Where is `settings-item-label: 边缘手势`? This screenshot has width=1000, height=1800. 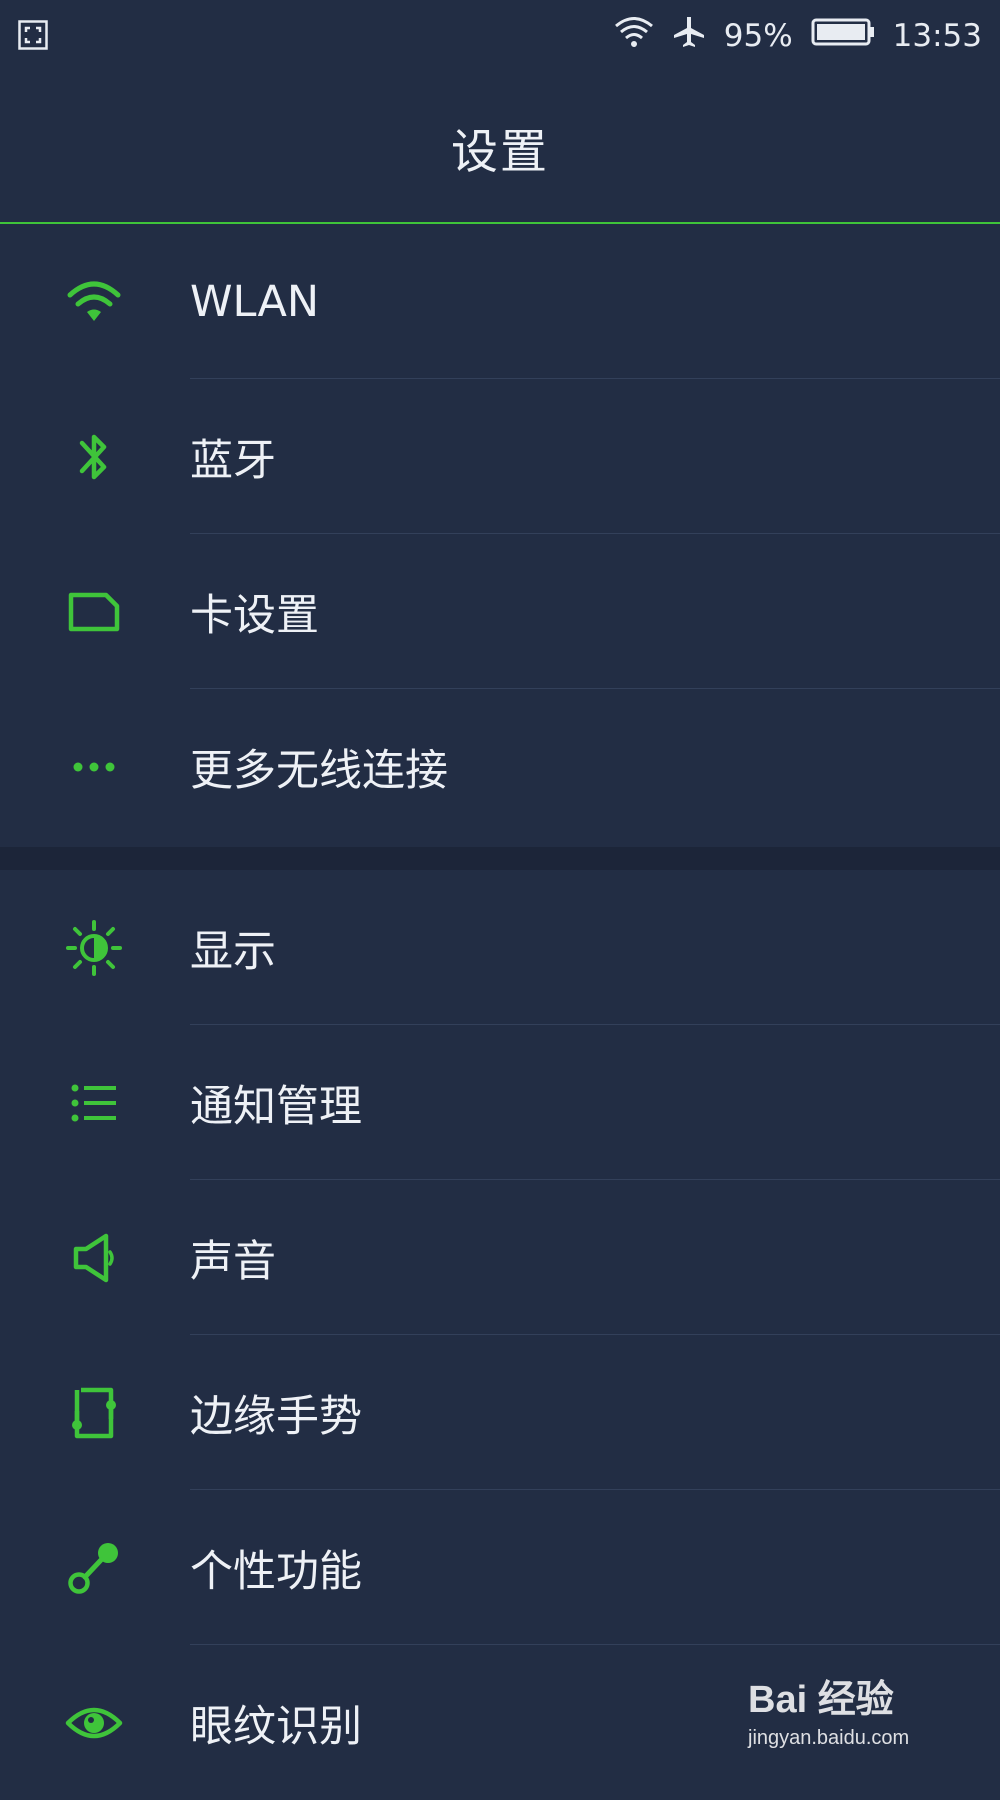
settings-item-label: 边缘手势 is located at coordinates (276, 1416).